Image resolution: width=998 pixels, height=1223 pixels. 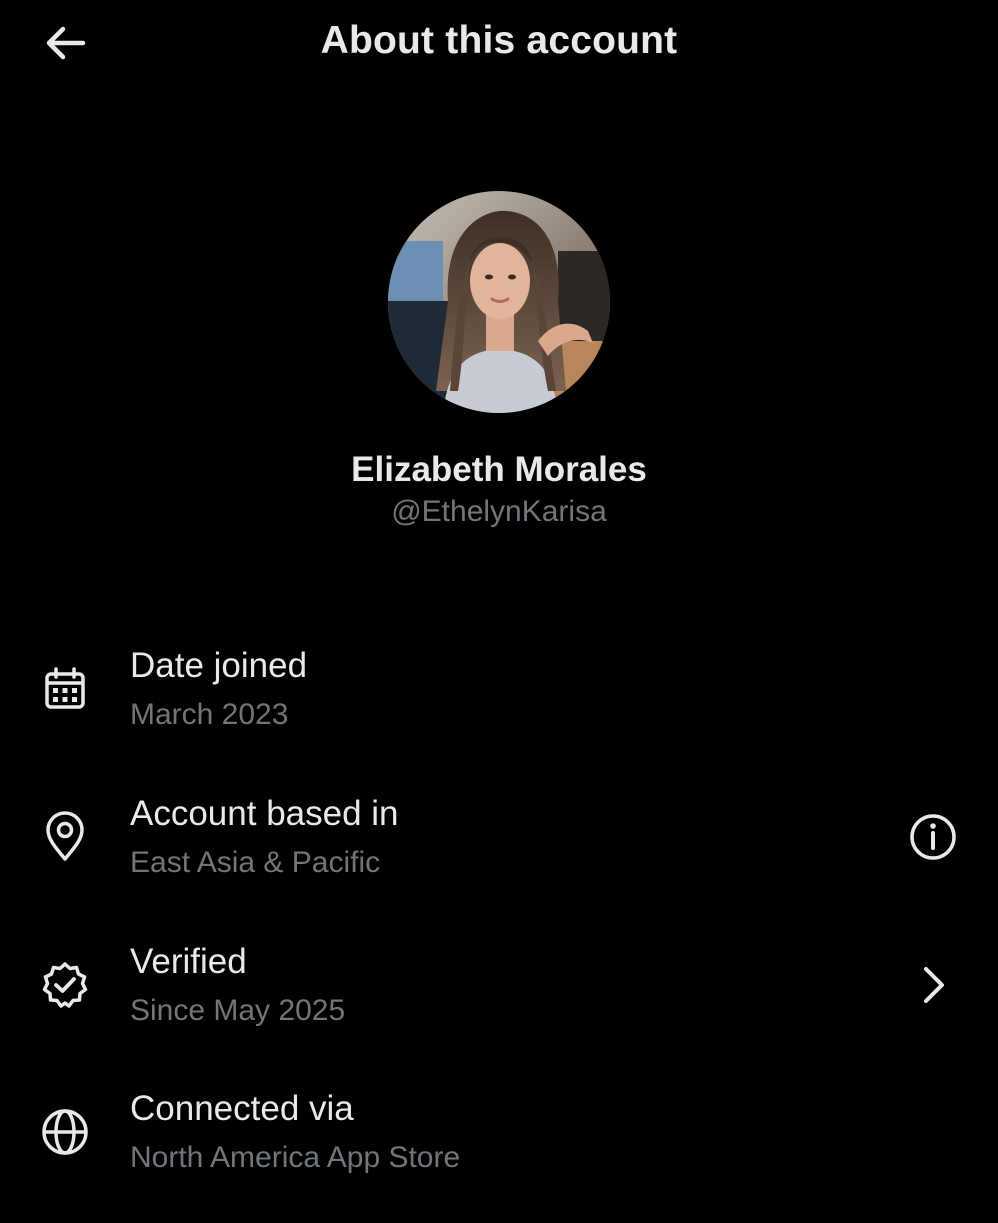 What do you see at coordinates (499, 40) in the screenshot?
I see `page-title: About this account` at bounding box center [499, 40].